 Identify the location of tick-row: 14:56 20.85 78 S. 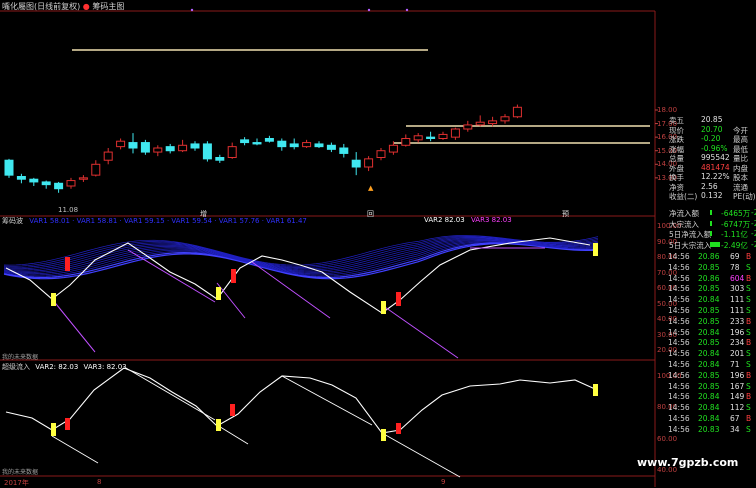
(712, 268).